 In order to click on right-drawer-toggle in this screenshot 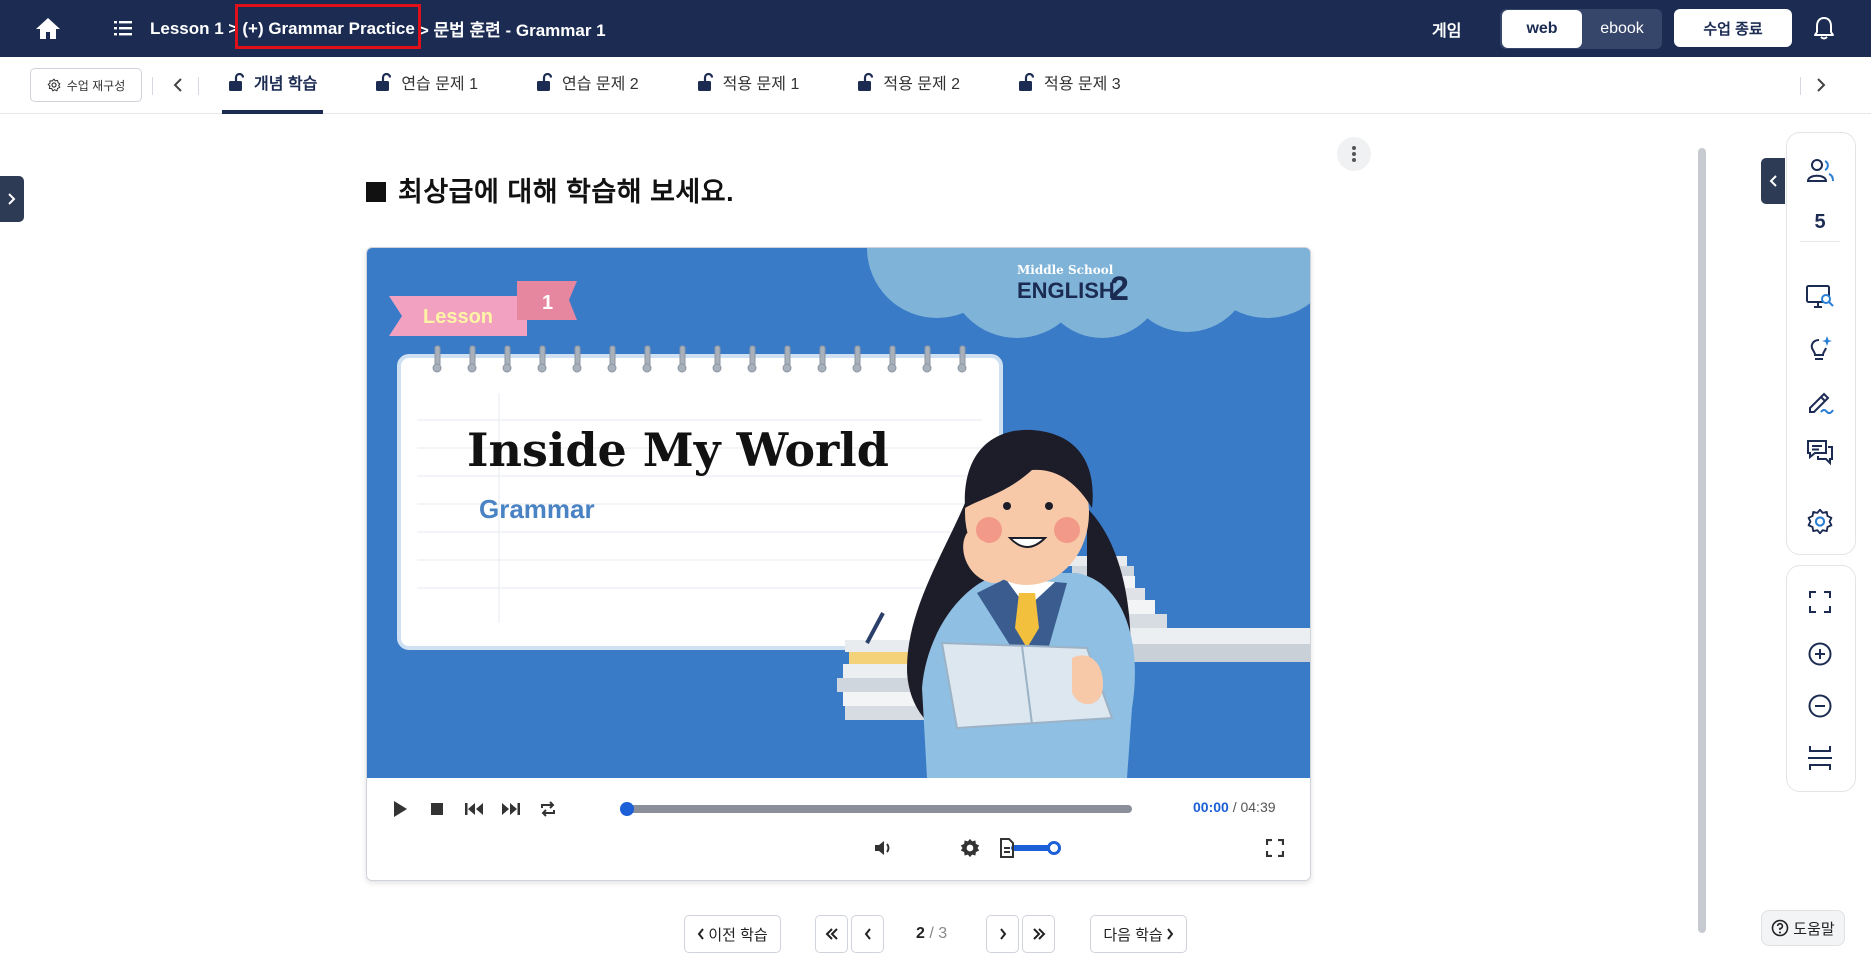, I will do `click(1773, 181)`.